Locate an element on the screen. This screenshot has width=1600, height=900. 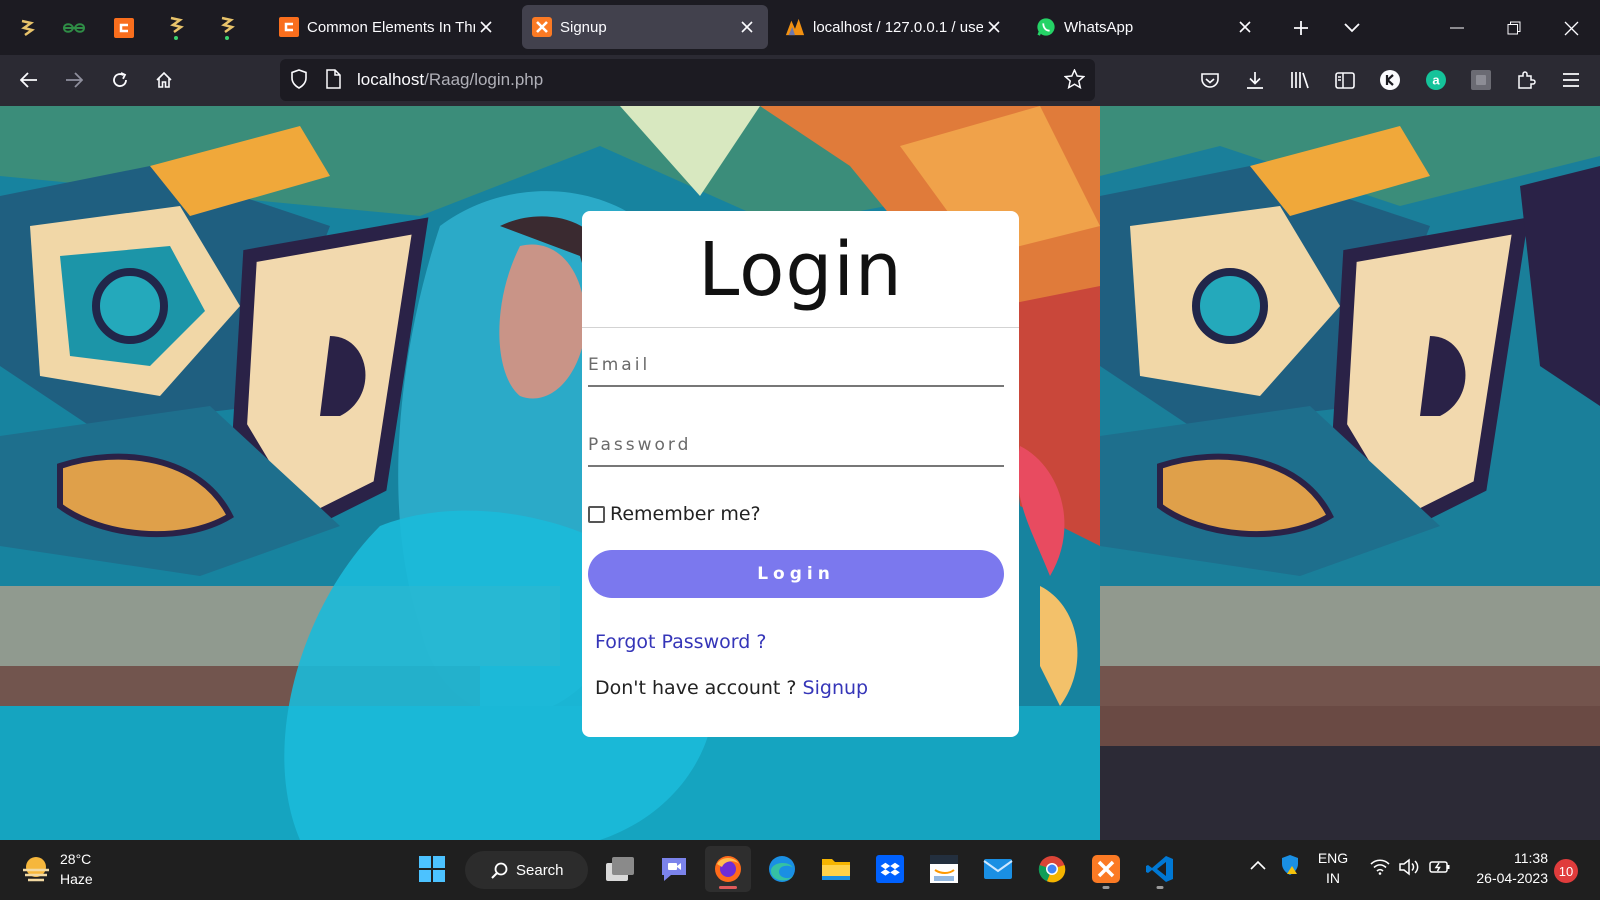
running-indicator is located at coordinates (1106, 887).